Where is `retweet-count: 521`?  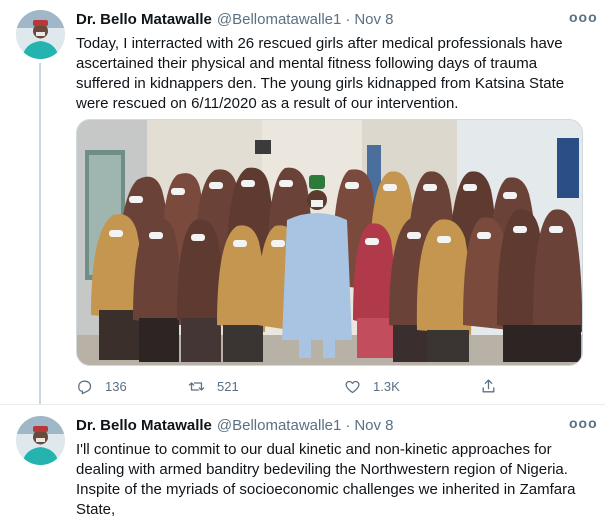
retweet-count: 521 is located at coordinates (228, 386).